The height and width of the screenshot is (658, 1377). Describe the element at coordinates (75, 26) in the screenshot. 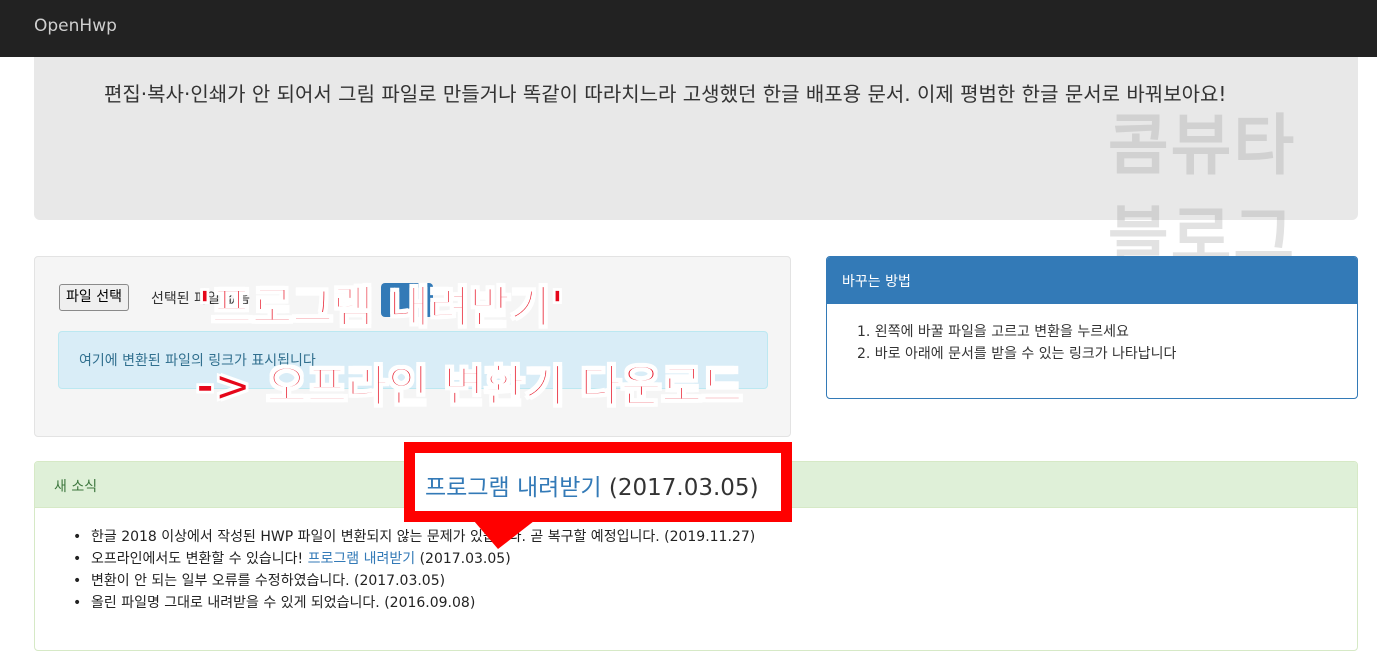

I see `navbar-brand: OpenHwp` at that location.